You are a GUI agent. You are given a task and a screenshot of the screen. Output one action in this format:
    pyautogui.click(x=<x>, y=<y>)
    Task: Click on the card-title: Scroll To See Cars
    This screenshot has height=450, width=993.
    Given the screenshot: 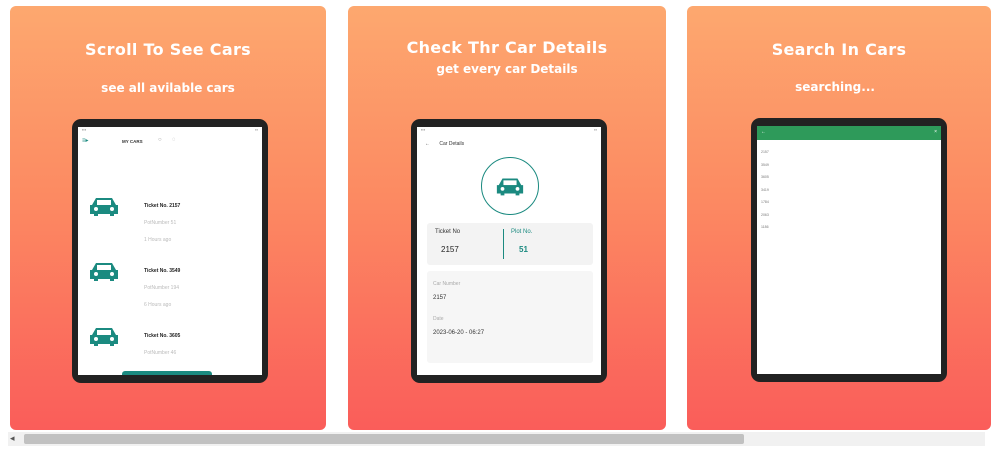 What is the action you would take?
    pyautogui.click(x=168, y=49)
    